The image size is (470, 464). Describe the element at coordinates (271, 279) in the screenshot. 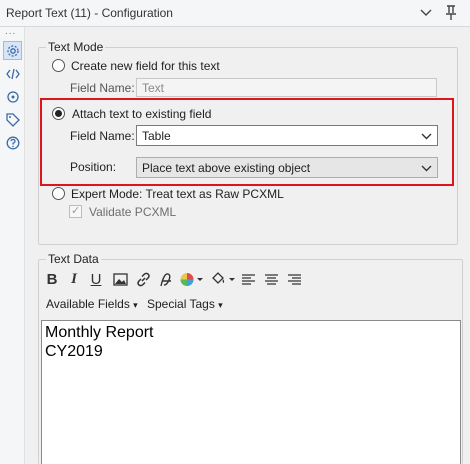

I see `align-center-icon` at that location.